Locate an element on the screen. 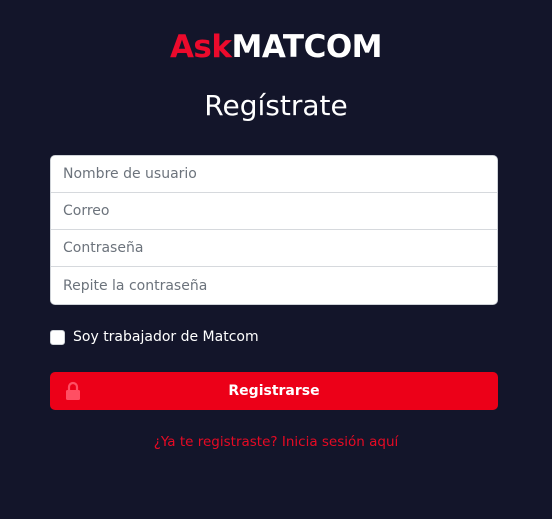 The height and width of the screenshot is (519, 552). logo-ask-text: Ask is located at coordinates (200, 47).